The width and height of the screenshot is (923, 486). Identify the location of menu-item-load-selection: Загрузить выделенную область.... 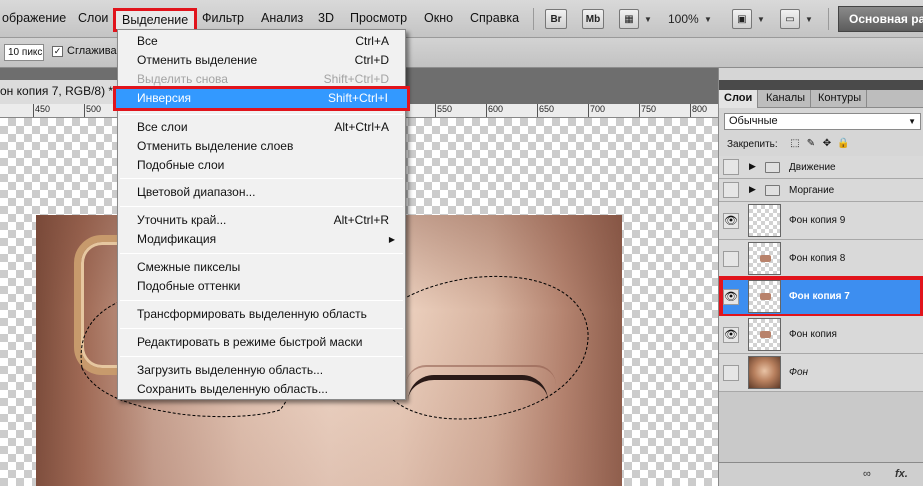
(261, 370).